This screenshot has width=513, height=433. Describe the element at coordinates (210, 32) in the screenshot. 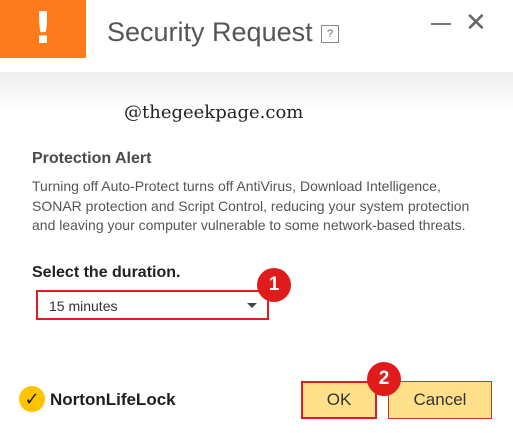

I see `dialog-title: Security Request` at that location.